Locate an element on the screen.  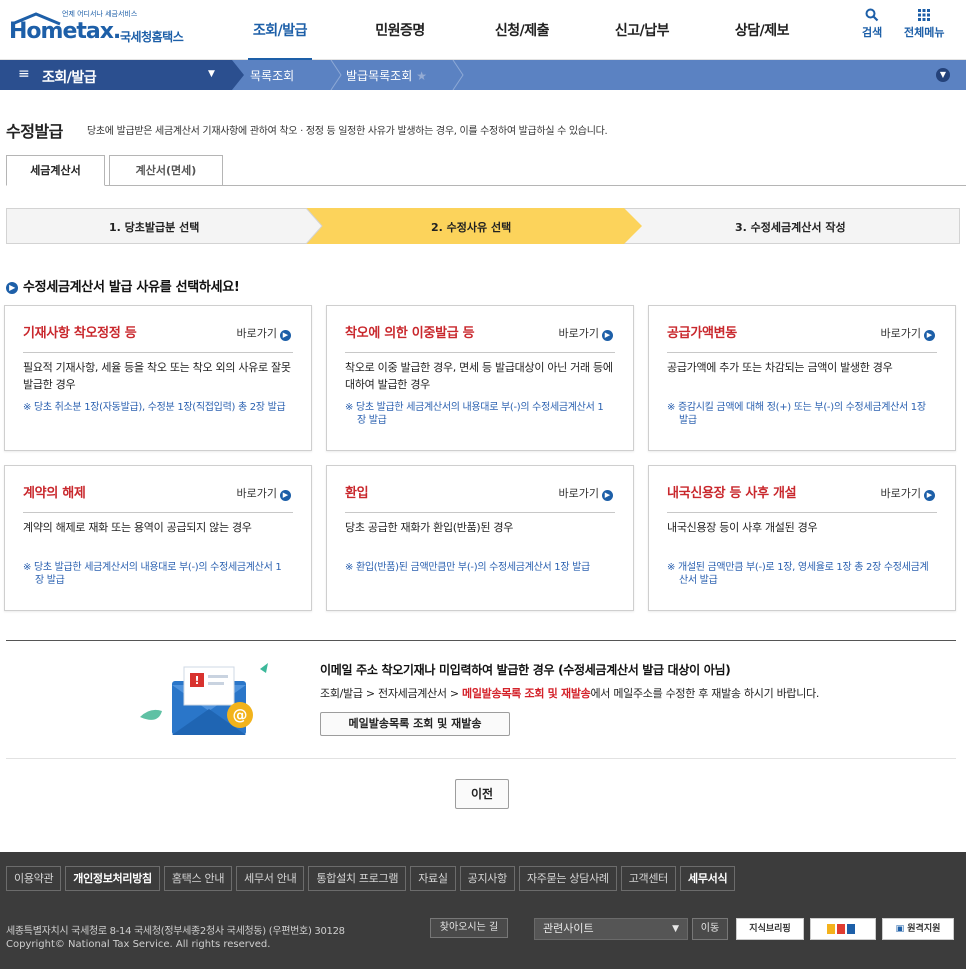
breadcrumb-list-inquiry: 목록조회 is located at coordinates (272, 75).